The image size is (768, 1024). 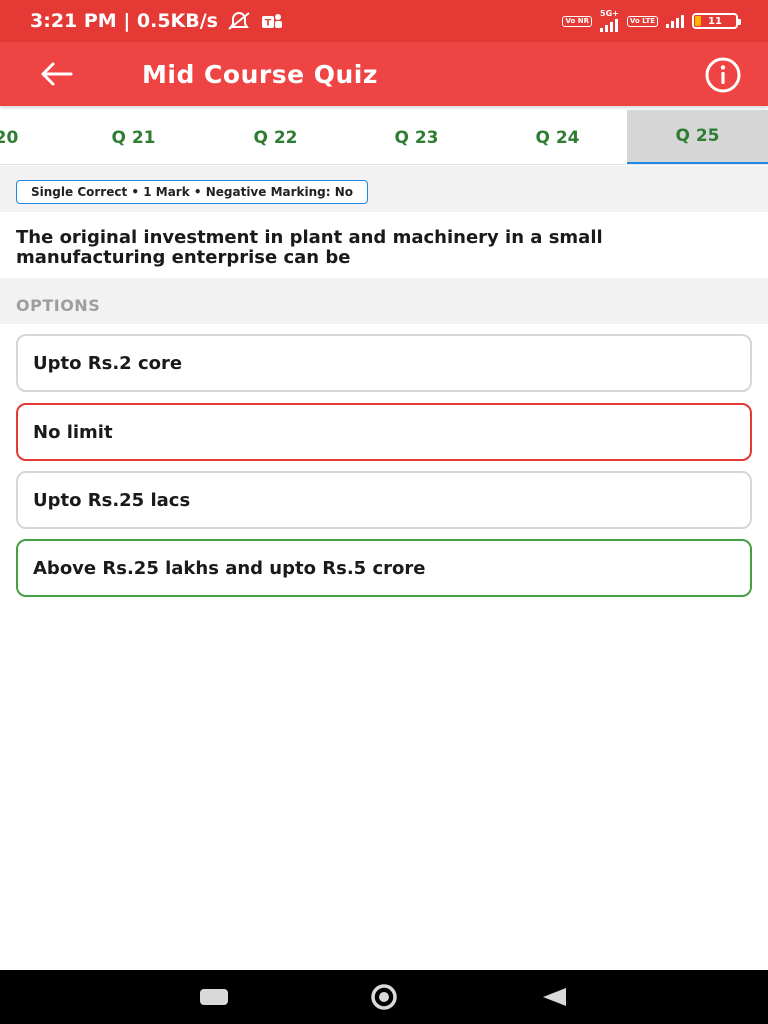 What do you see at coordinates (239, 21) in the screenshot?
I see `alarm-off-icon` at bounding box center [239, 21].